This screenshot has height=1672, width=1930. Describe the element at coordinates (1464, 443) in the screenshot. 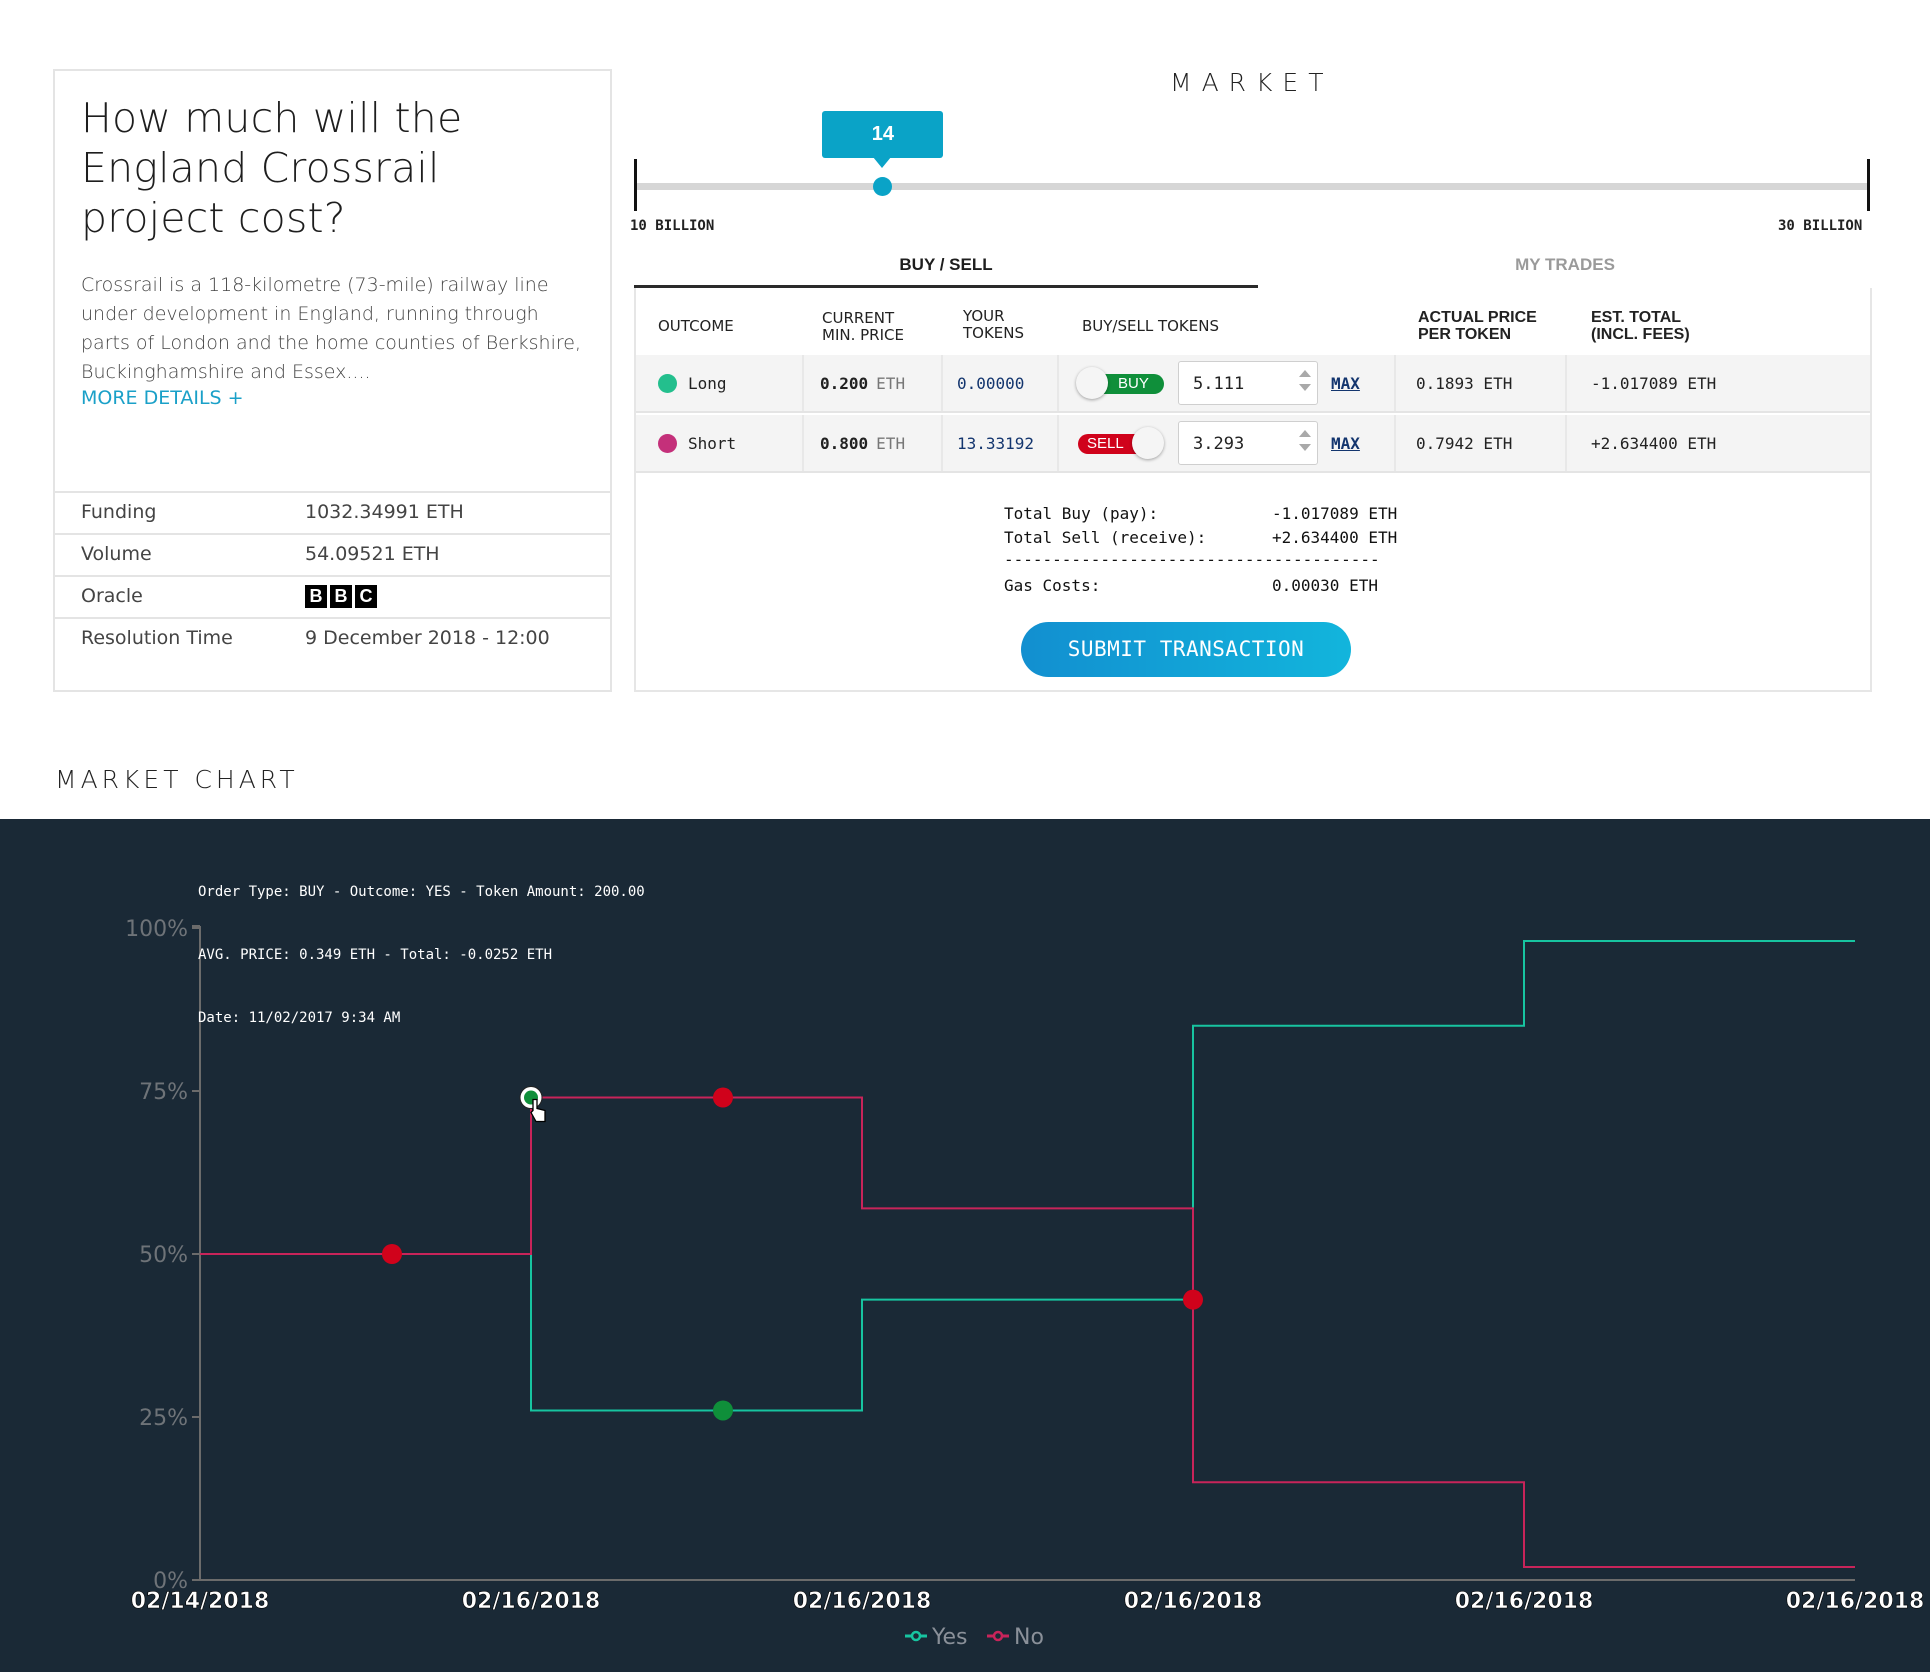

I see `actual-price-cell: 0.7942 ETH` at that location.